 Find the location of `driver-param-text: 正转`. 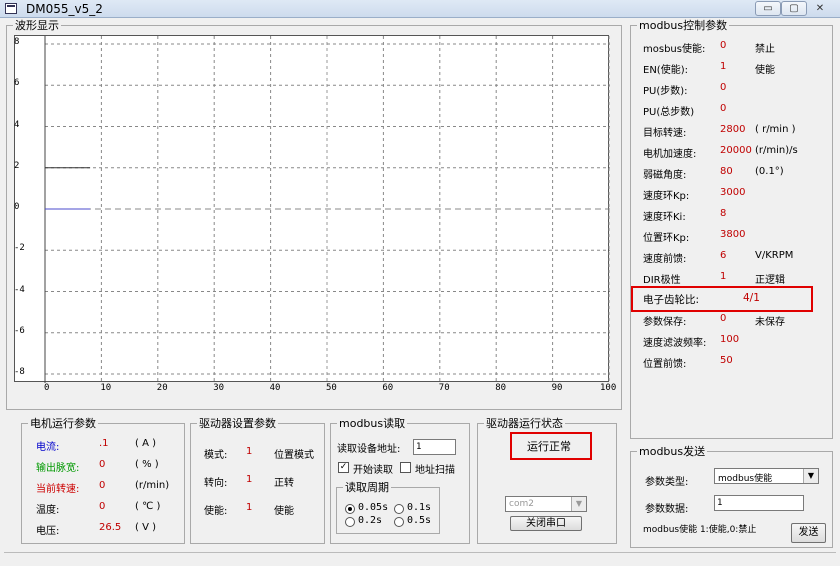

driver-param-text: 正转 is located at coordinates (284, 483).